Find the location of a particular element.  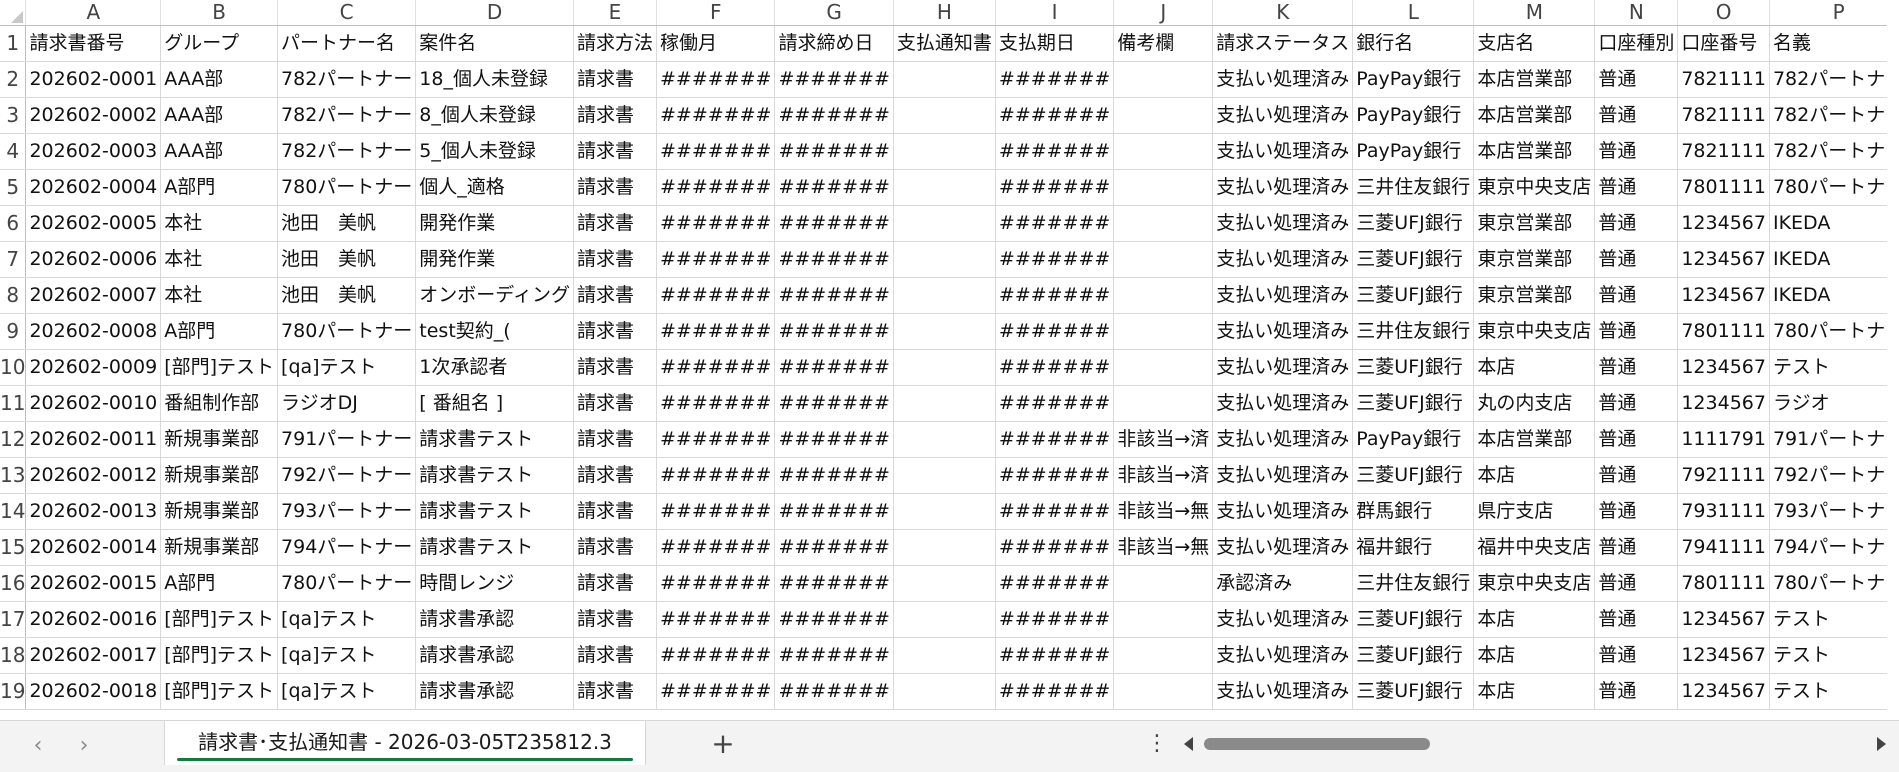

cell-b4: AAA部 is located at coordinates (219, 151).